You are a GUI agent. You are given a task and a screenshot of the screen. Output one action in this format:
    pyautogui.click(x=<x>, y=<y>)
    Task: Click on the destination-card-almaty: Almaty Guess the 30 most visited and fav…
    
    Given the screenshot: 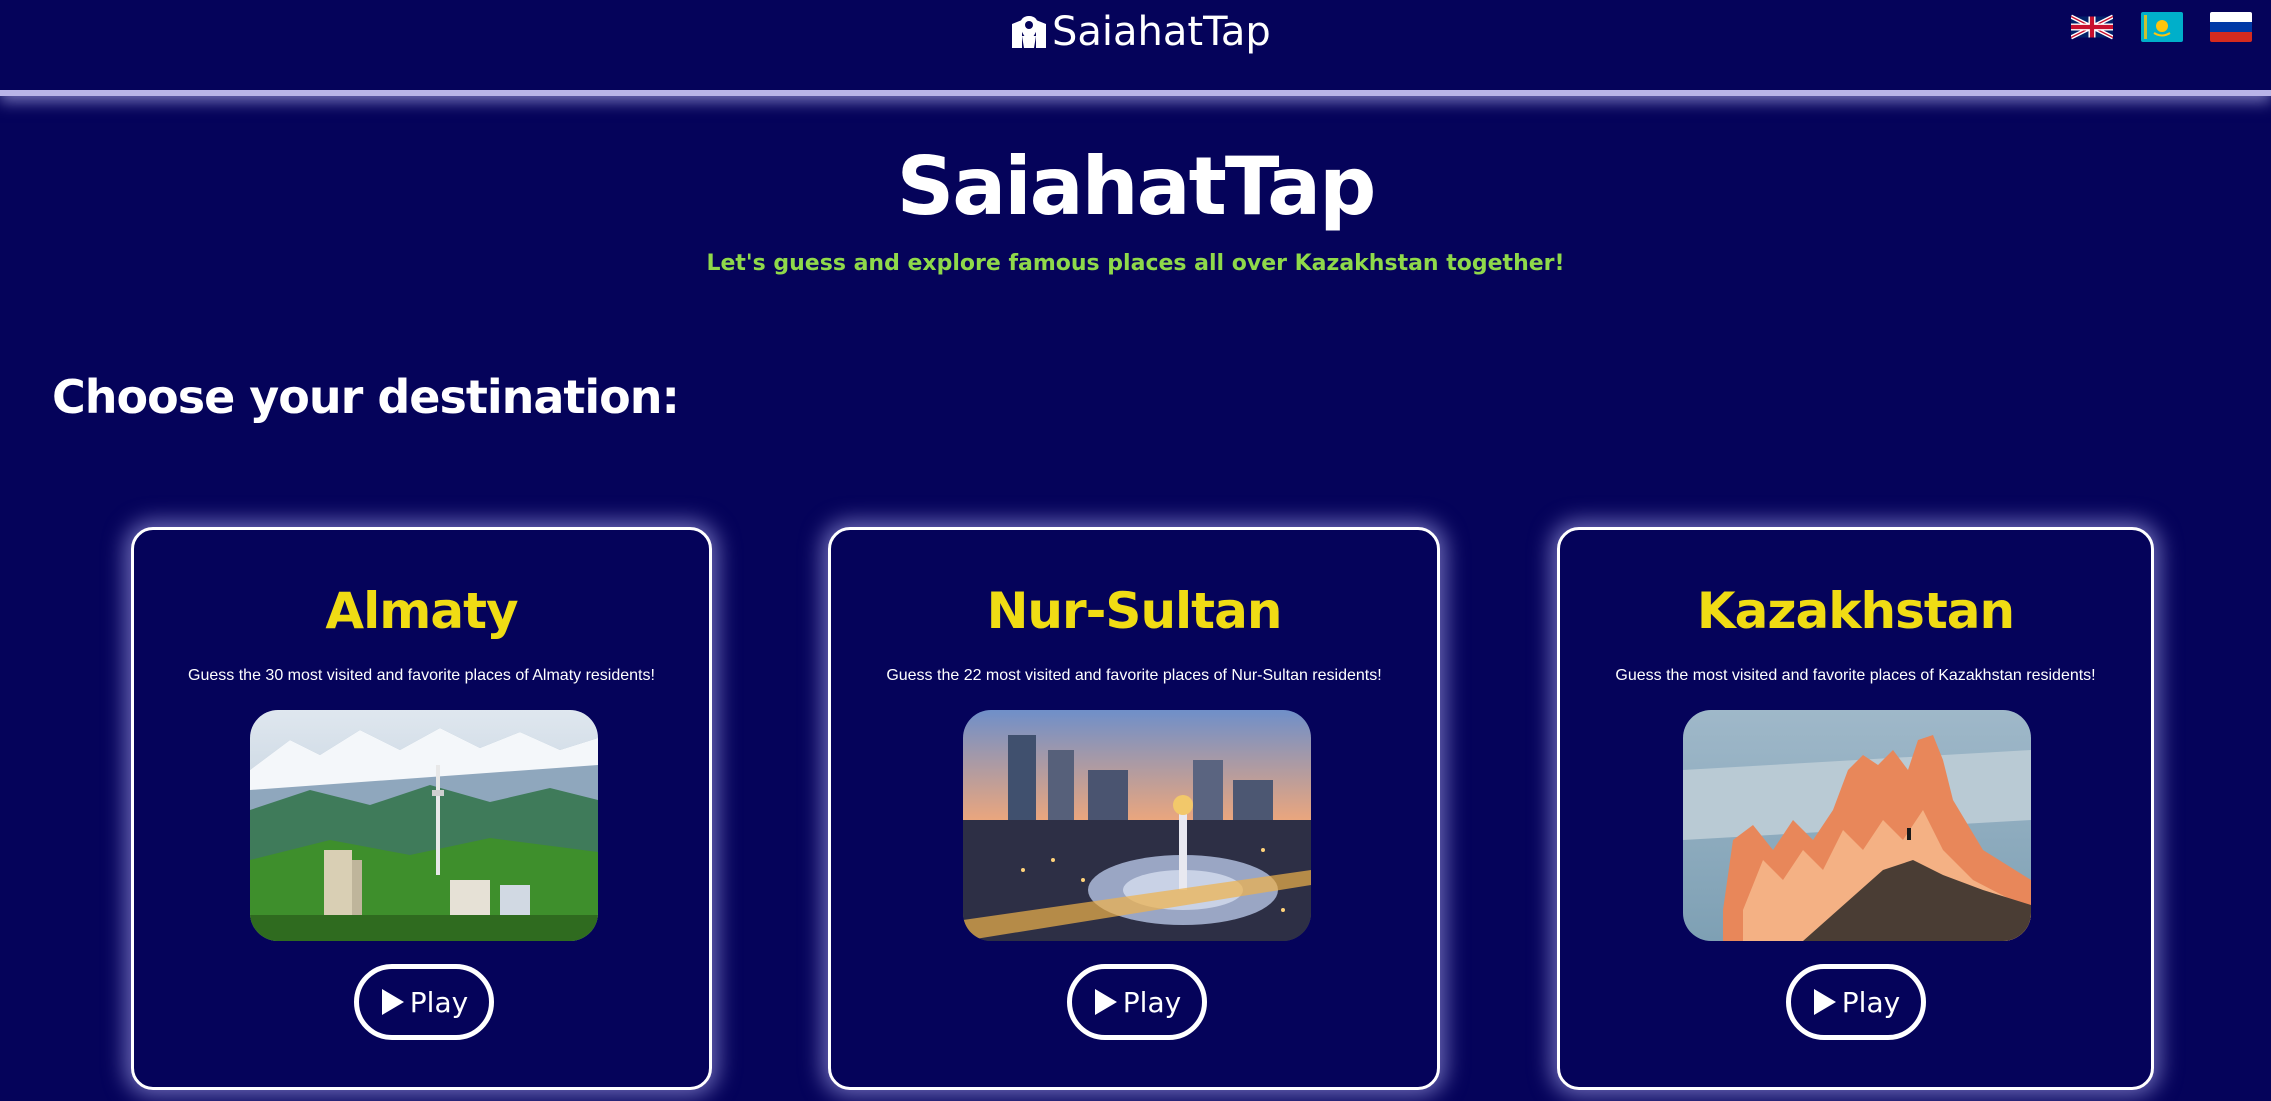 What is the action you would take?
    pyautogui.click(x=421, y=808)
    